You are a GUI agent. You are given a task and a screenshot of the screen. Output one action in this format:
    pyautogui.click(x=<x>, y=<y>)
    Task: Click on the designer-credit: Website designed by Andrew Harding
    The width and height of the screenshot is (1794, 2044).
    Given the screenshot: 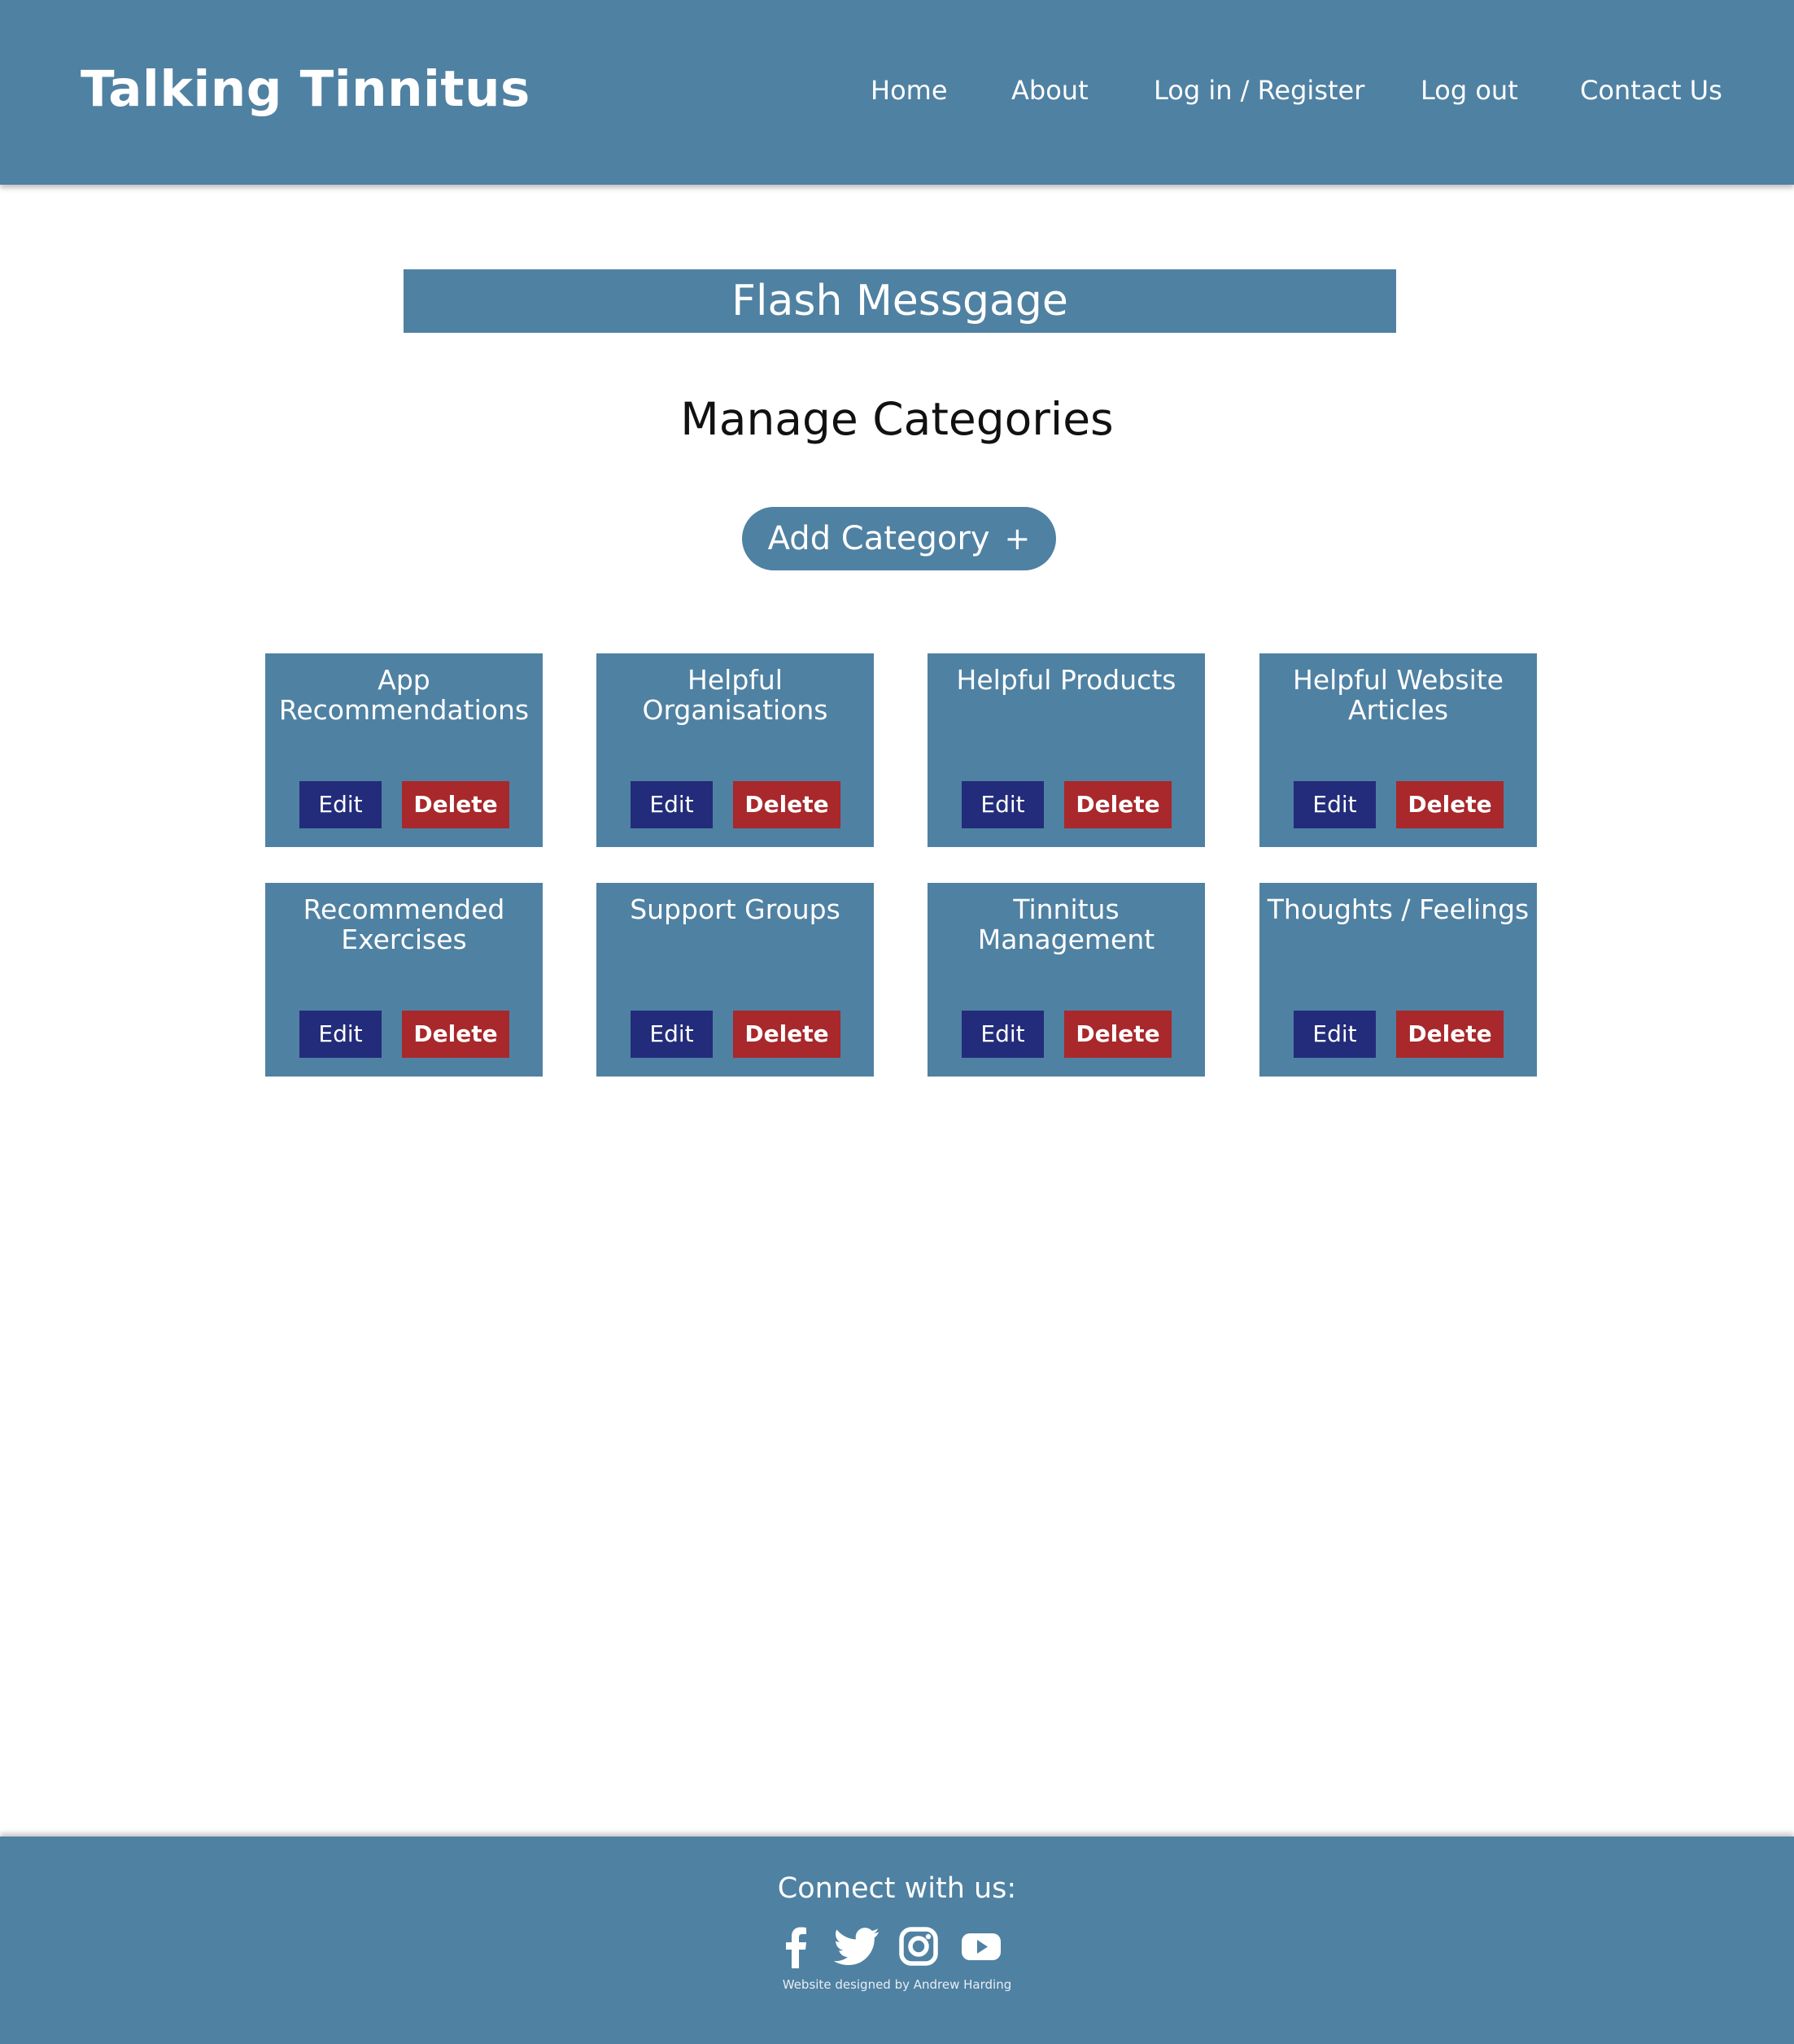 What is the action you would take?
    pyautogui.click(x=897, y=1984)
    